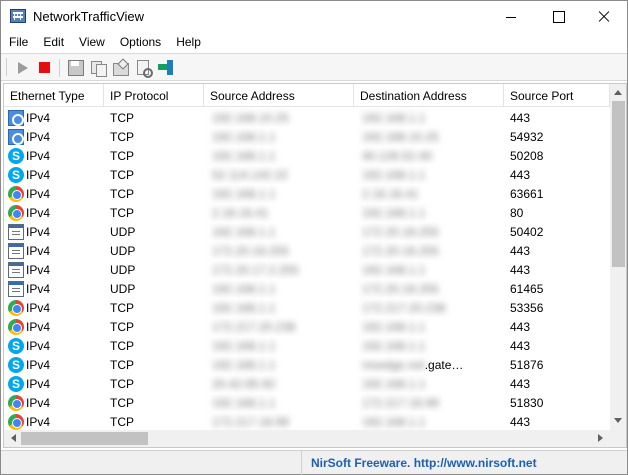 This screenshot has height=475, width=628. What do you see at coordinates (23, 67) in the screenshot?
I see `start-capture-icon` at bounding box center [23, 67].